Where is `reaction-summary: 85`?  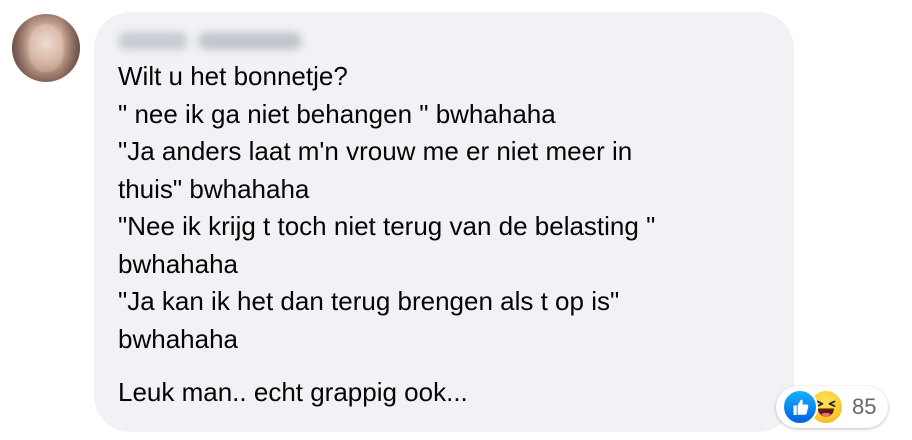 reaction-summary: 85 is located at coordinates (832, 407).